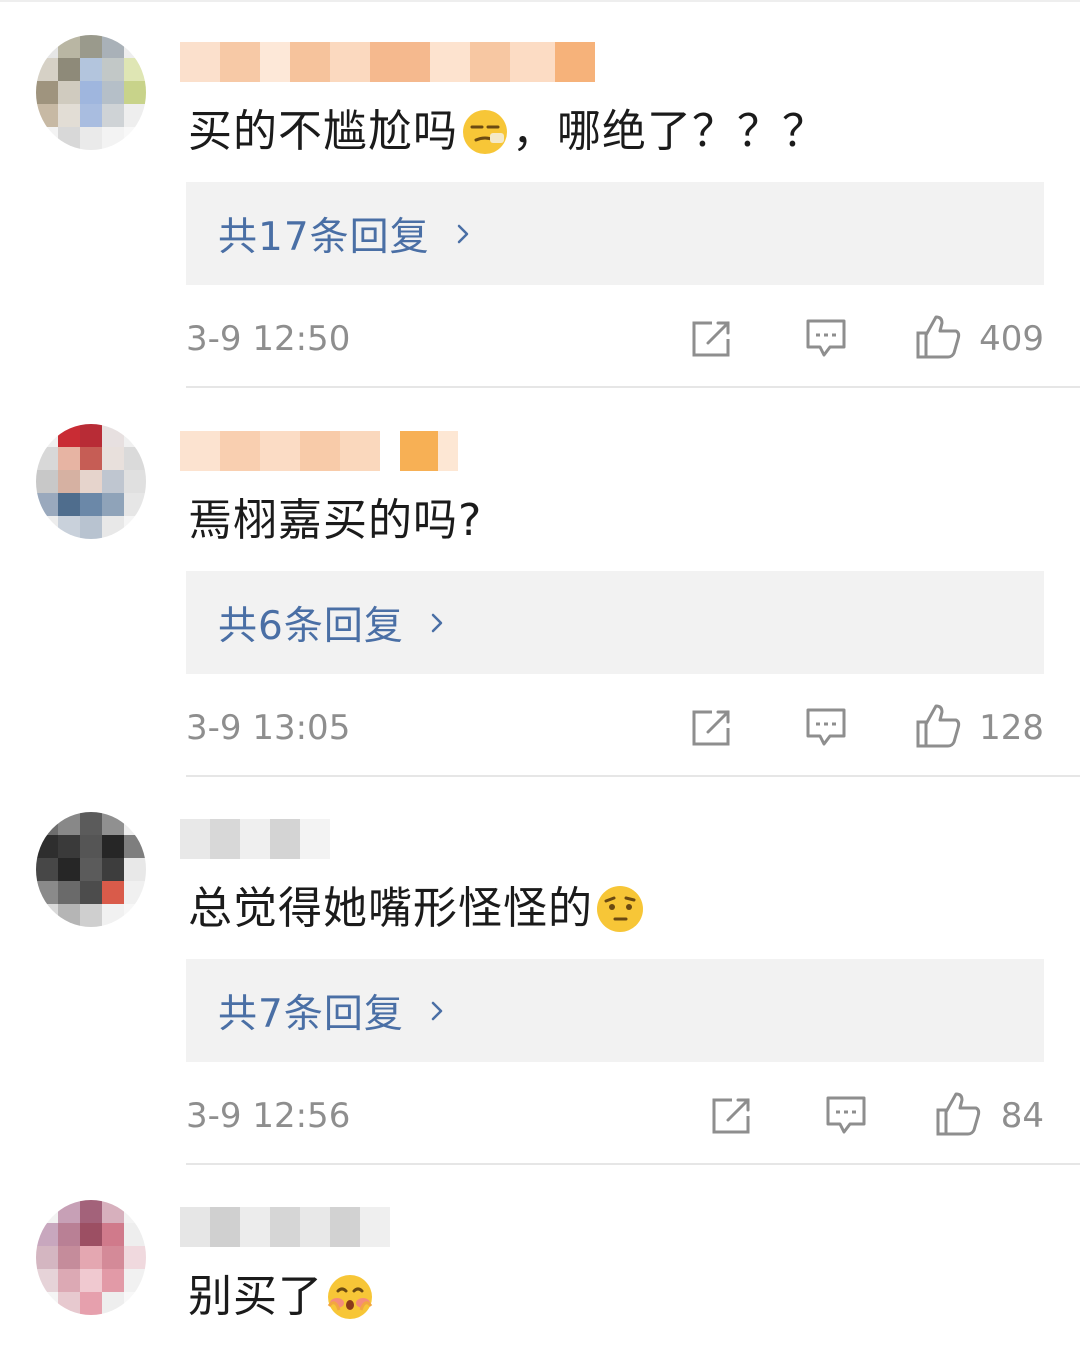  Describe the element at coordinates (615, 622) in the screenshot. I see `view-replies-button: 共6条回复` at that location.